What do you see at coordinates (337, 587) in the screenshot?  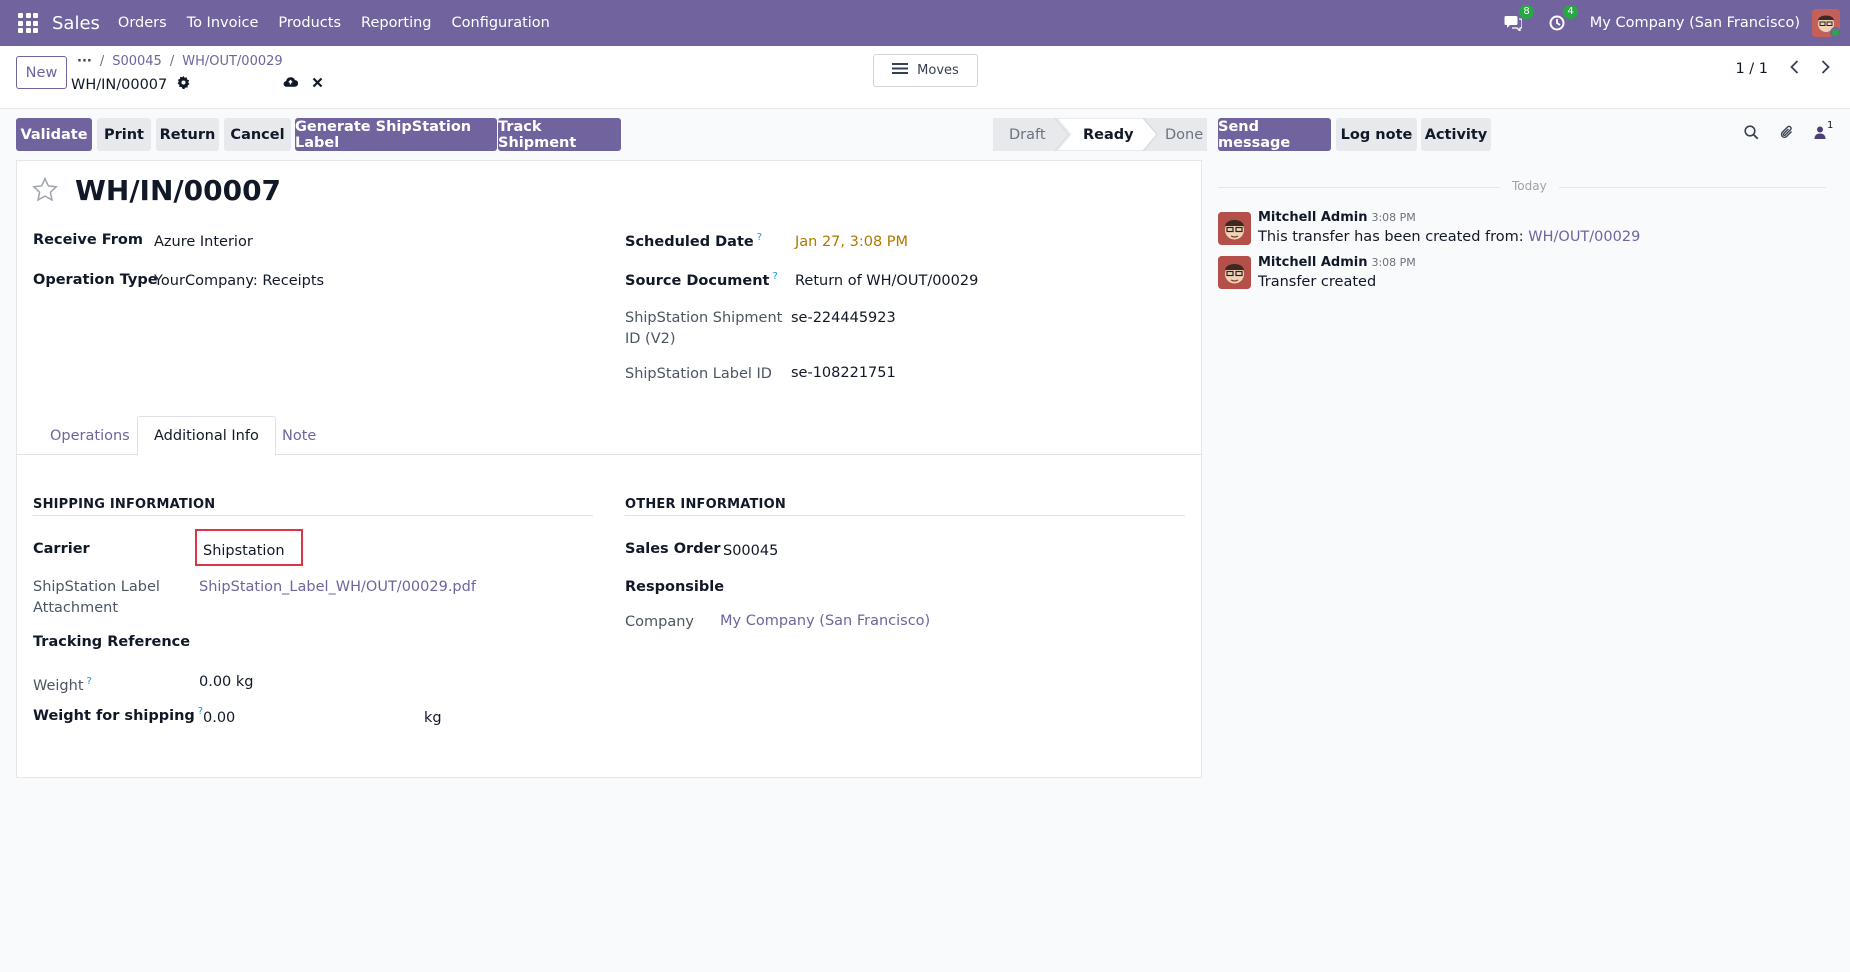 I see `shipstation-label-attachment-link: ShipStation_Label_WH/OUT/00029.pdf` at bounding box center [337, 587].